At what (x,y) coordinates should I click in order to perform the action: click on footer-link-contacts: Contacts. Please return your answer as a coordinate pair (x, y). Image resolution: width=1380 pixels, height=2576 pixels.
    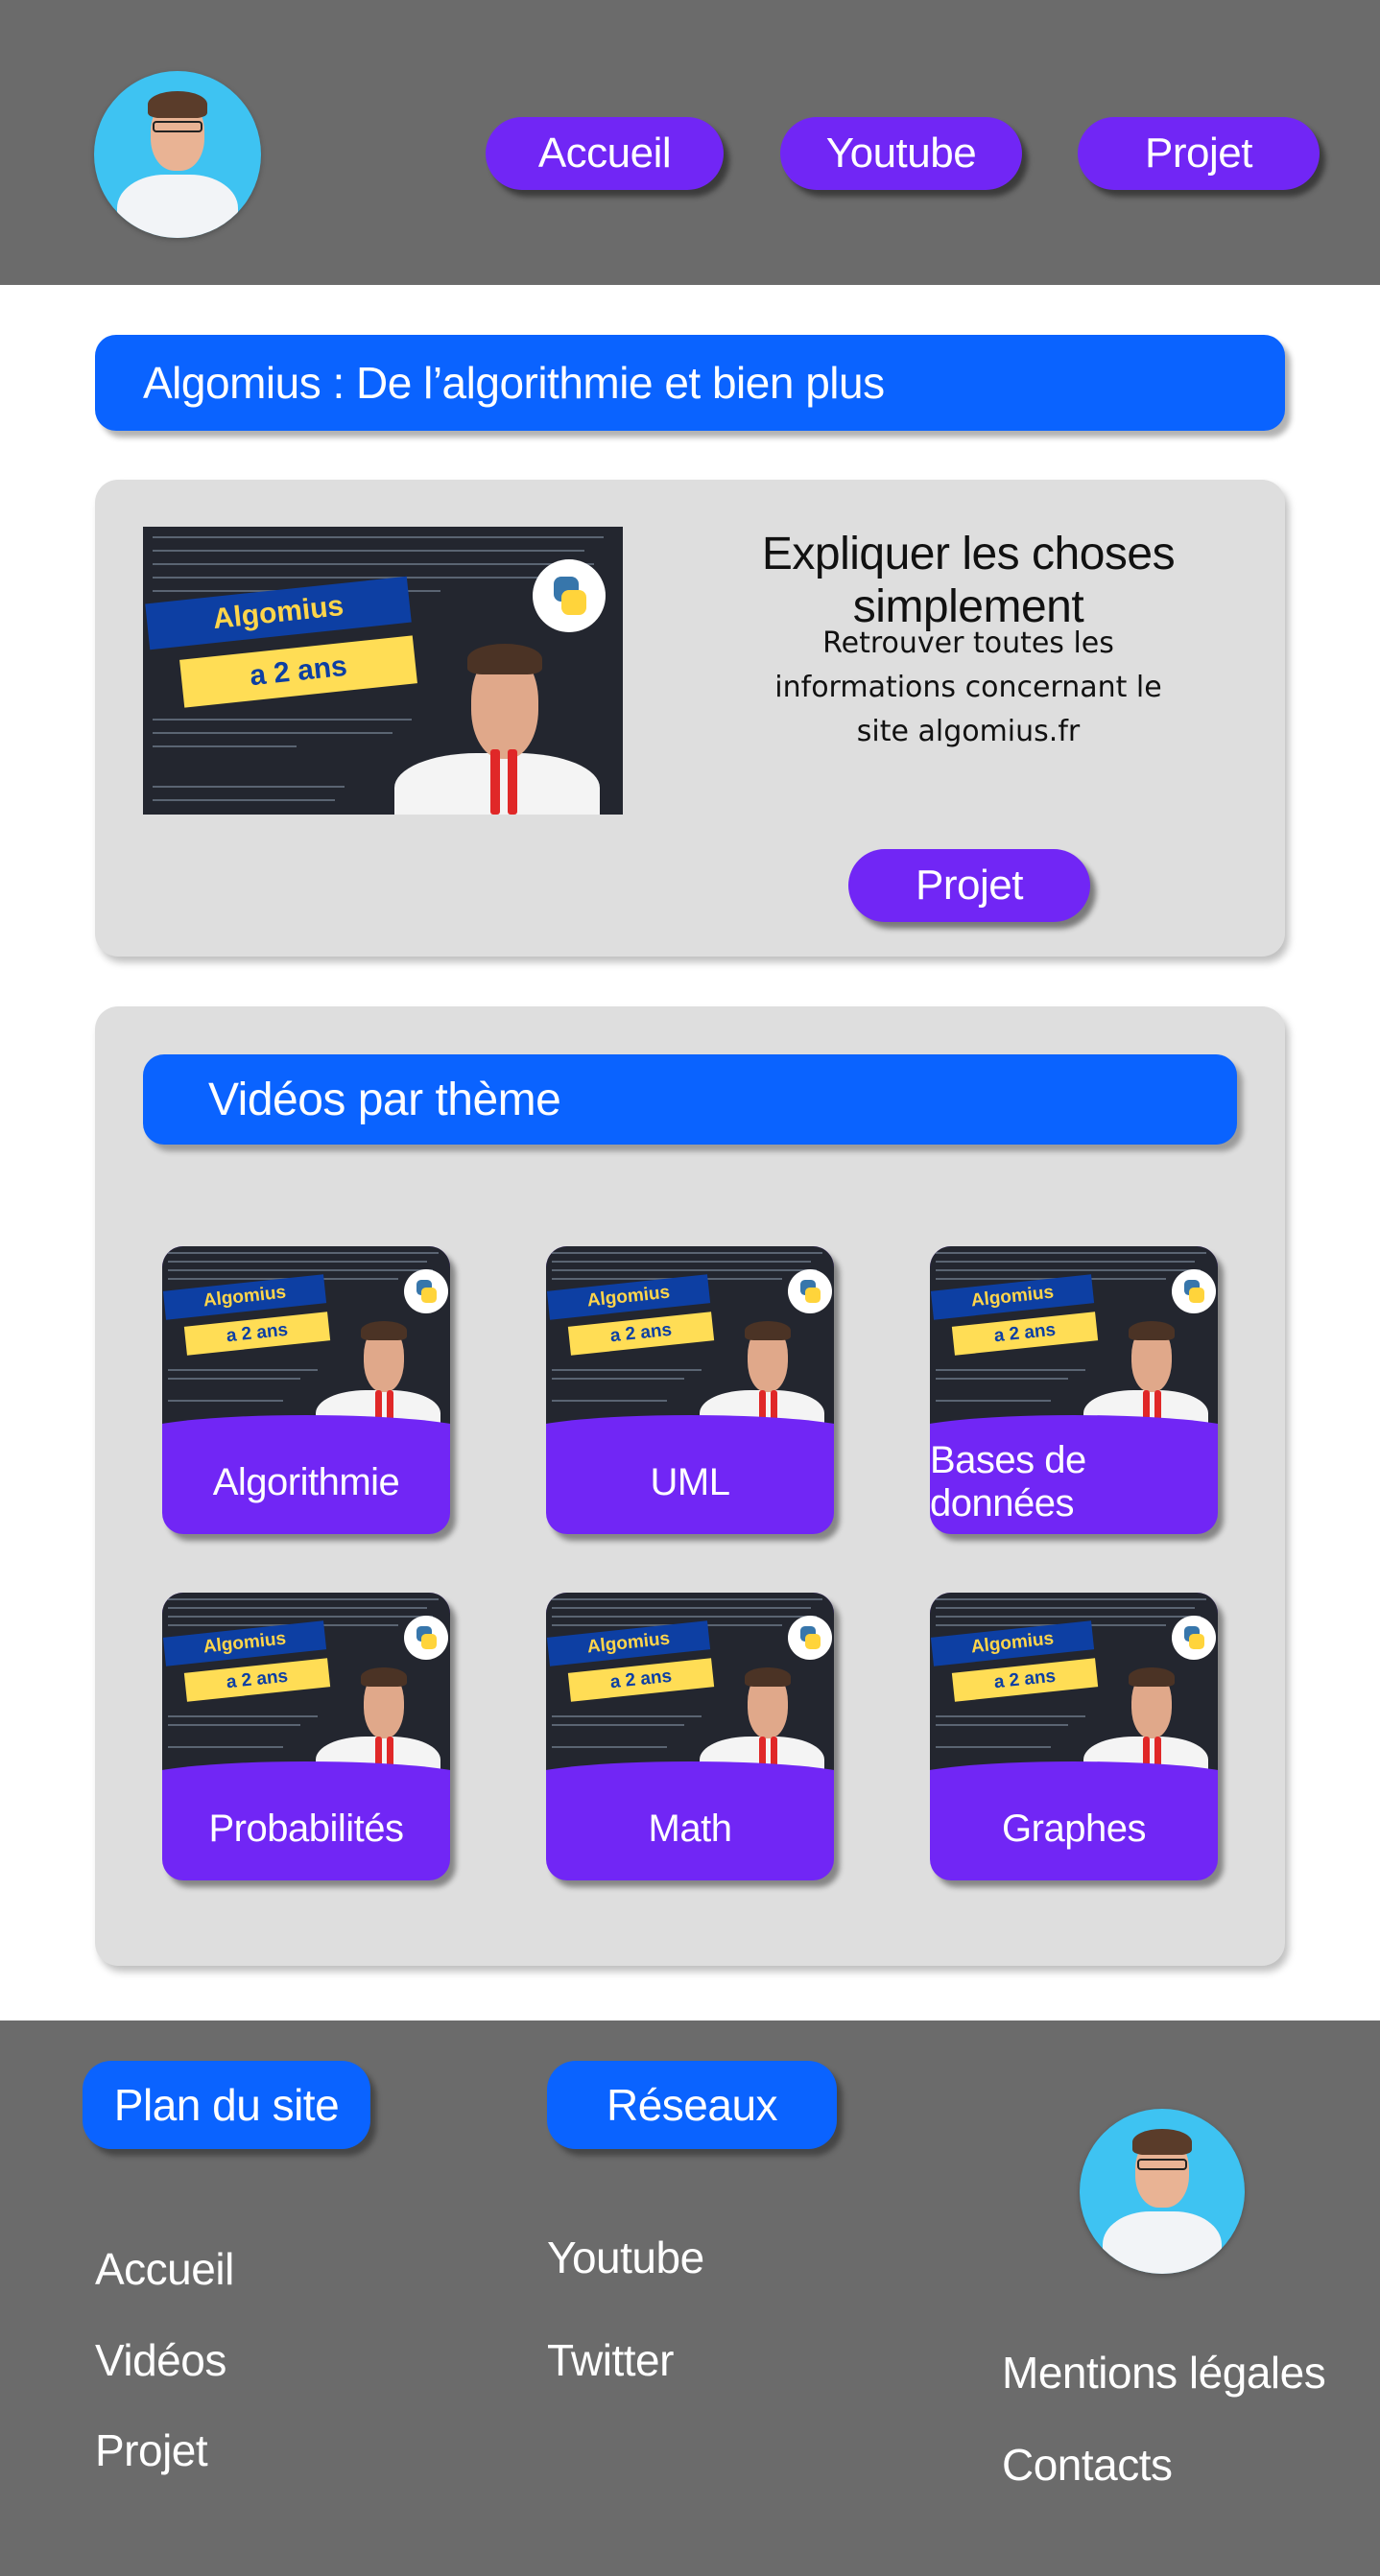
    Looking at the image, I should click on (1087, 2465).